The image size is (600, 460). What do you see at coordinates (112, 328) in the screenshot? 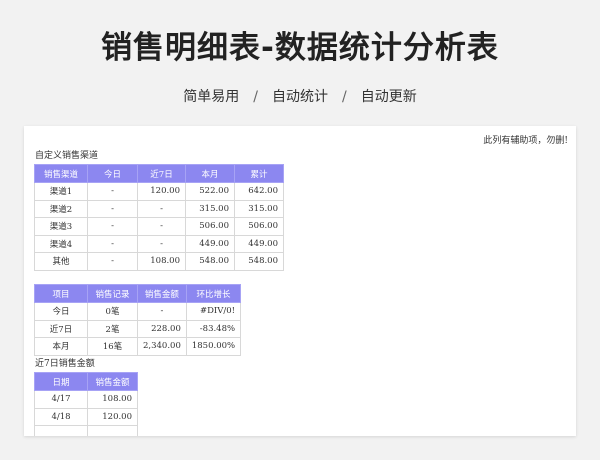
I see `table-cell: 2笔` at bounding box center [112, 328].